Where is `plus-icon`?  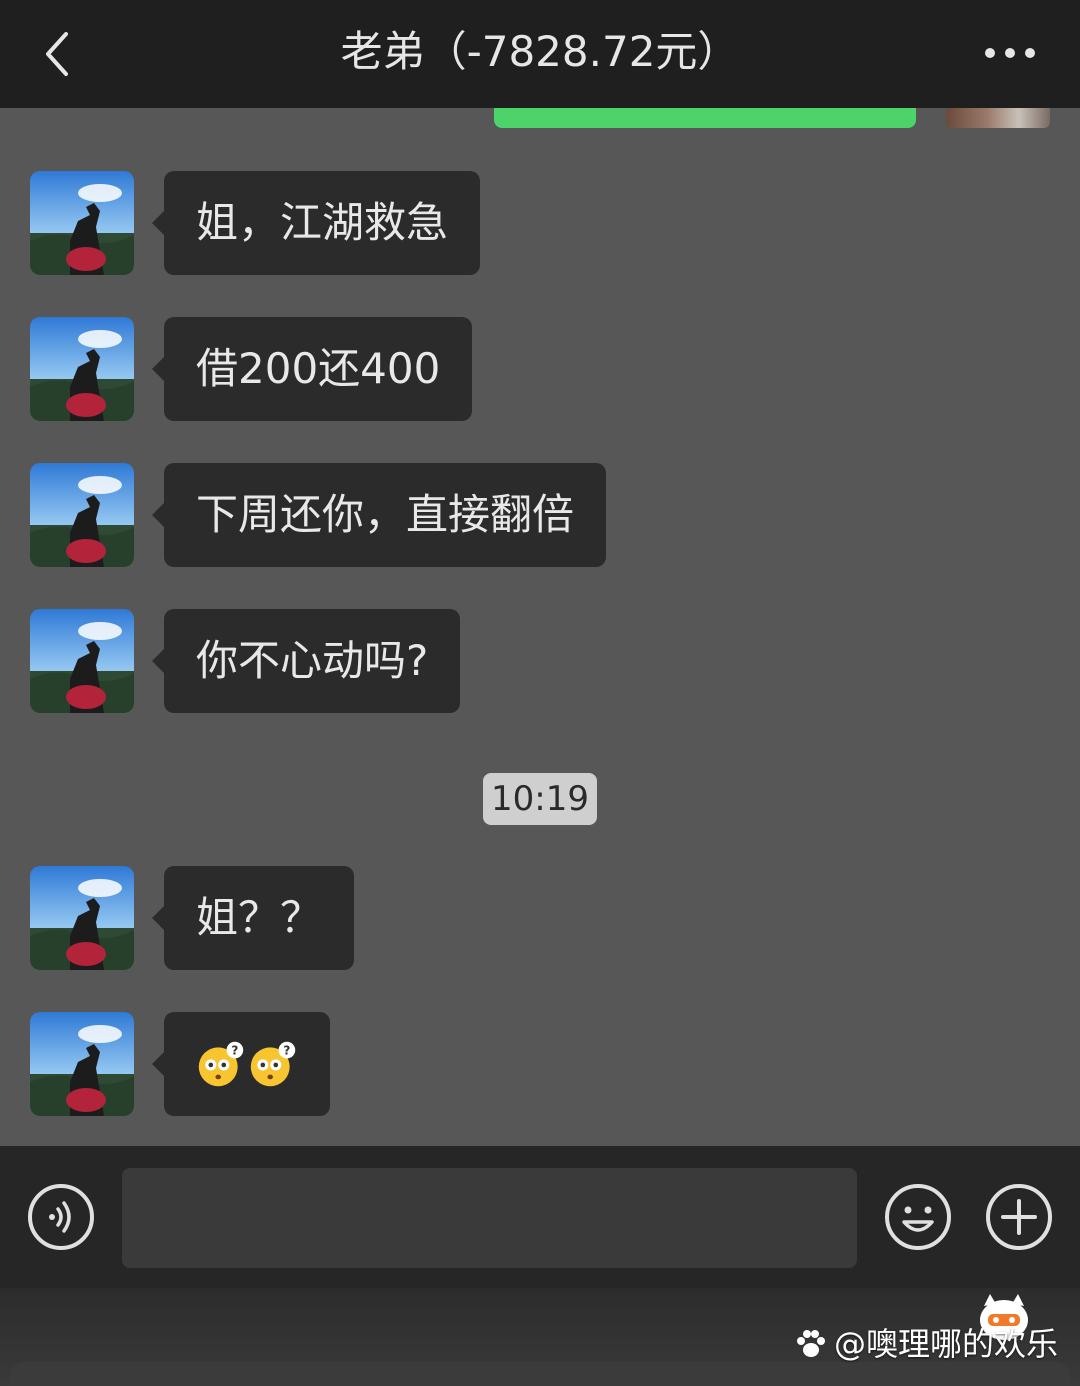 plus-icon is located at coordinates (1019, 1217).